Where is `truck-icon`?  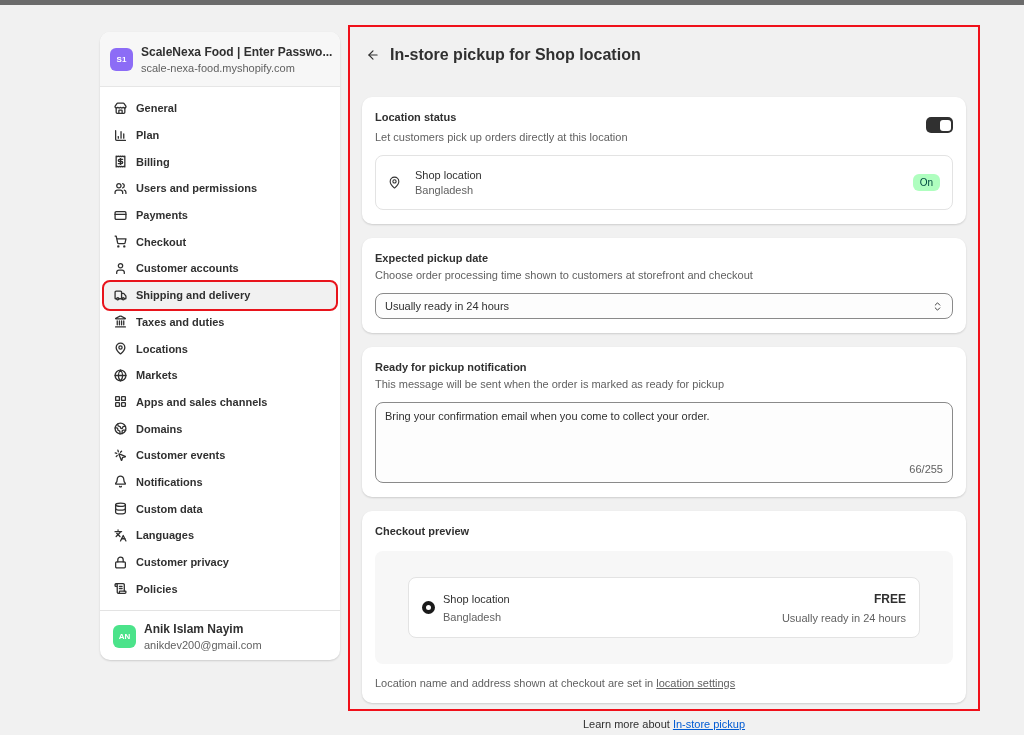 truck-icon is located at coordinates (120, 295).